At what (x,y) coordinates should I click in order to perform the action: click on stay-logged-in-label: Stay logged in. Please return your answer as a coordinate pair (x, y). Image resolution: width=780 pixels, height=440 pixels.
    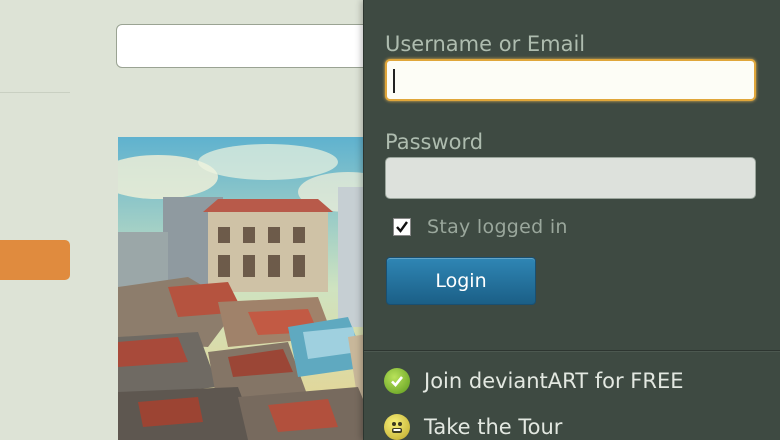
    Looking at the image, I should click on (497, 227).